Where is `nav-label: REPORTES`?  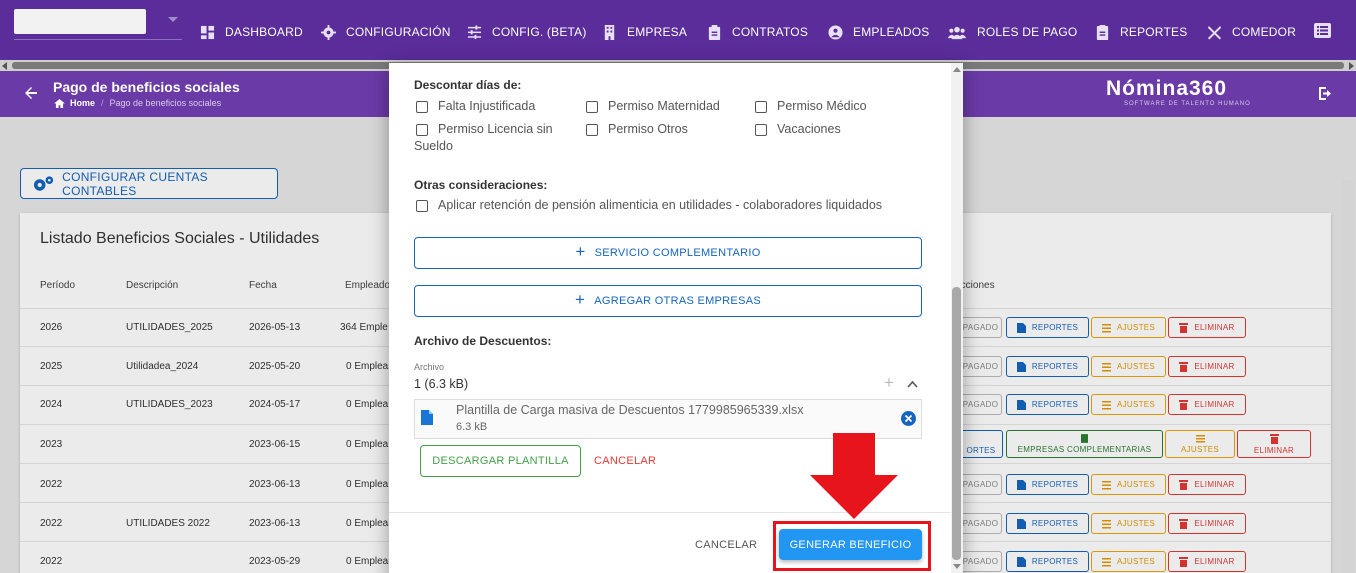 nav-label: REPORTES is located at coordinates (1154, 32).